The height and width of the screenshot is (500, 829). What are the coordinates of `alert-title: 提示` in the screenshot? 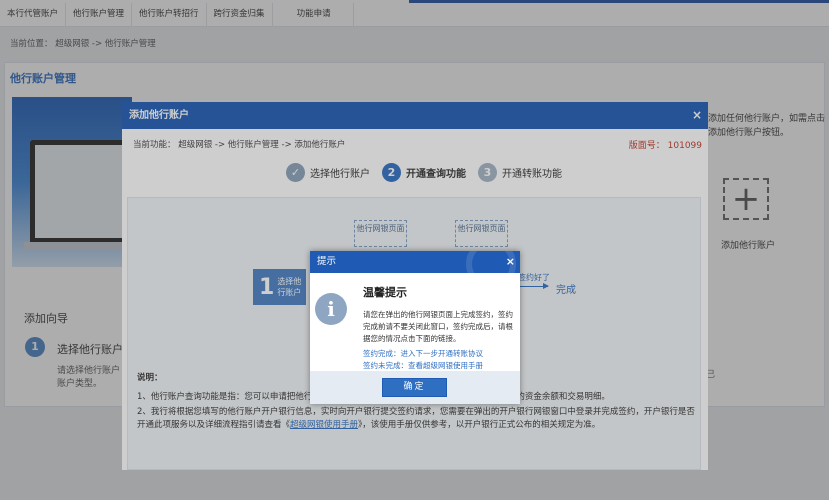 It's located at (327, 261).